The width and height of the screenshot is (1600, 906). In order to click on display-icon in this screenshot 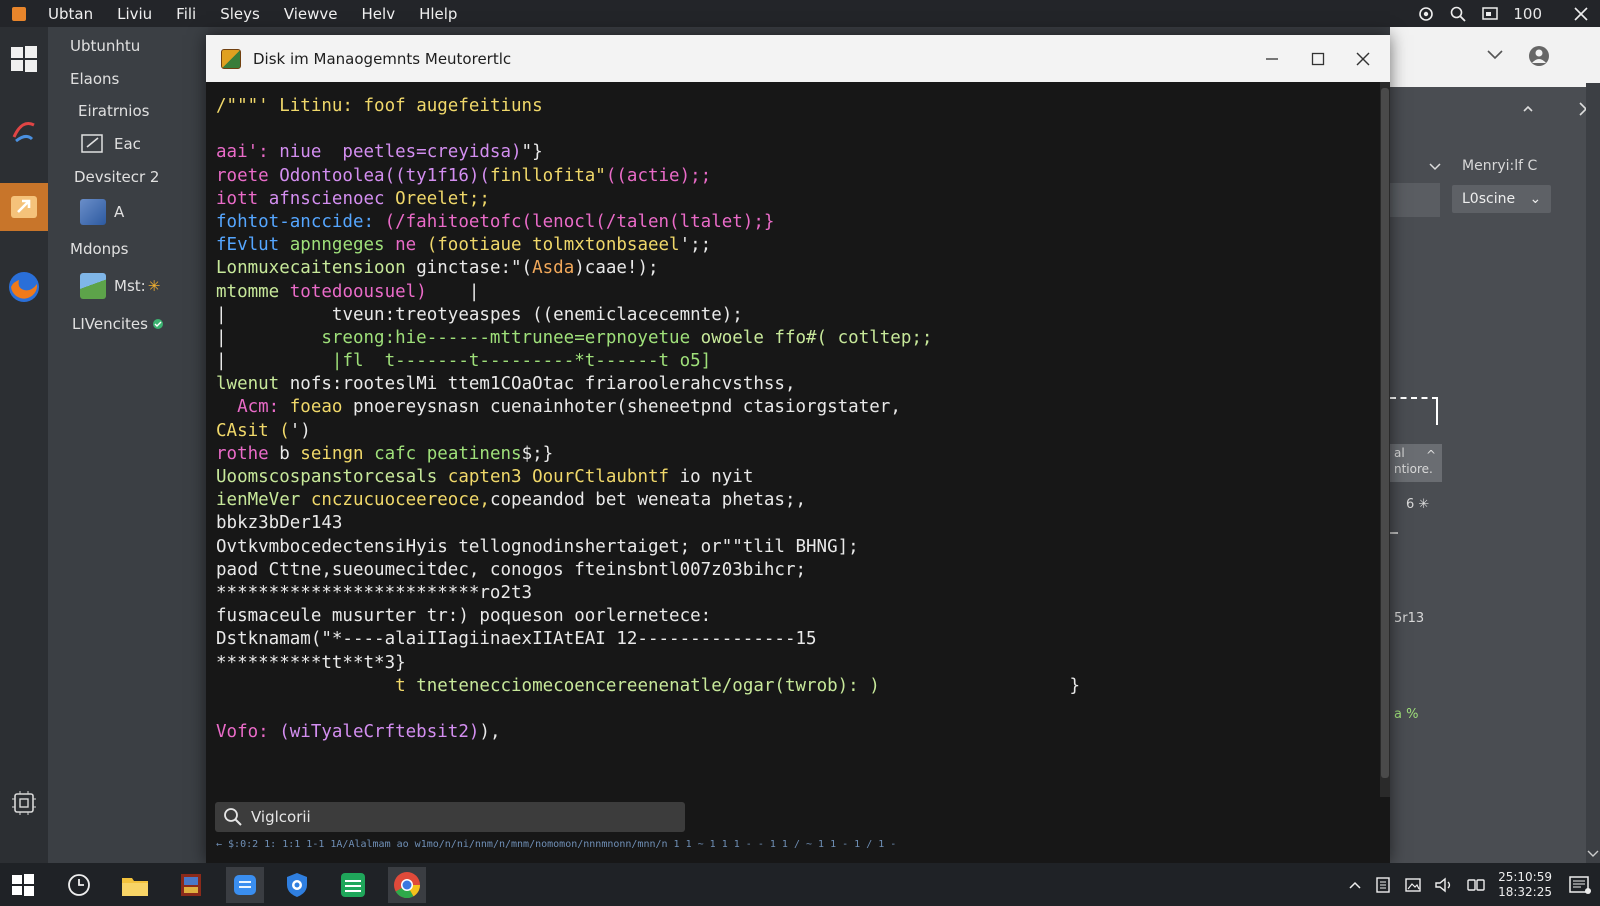, I will do `click(1490, 14)`.